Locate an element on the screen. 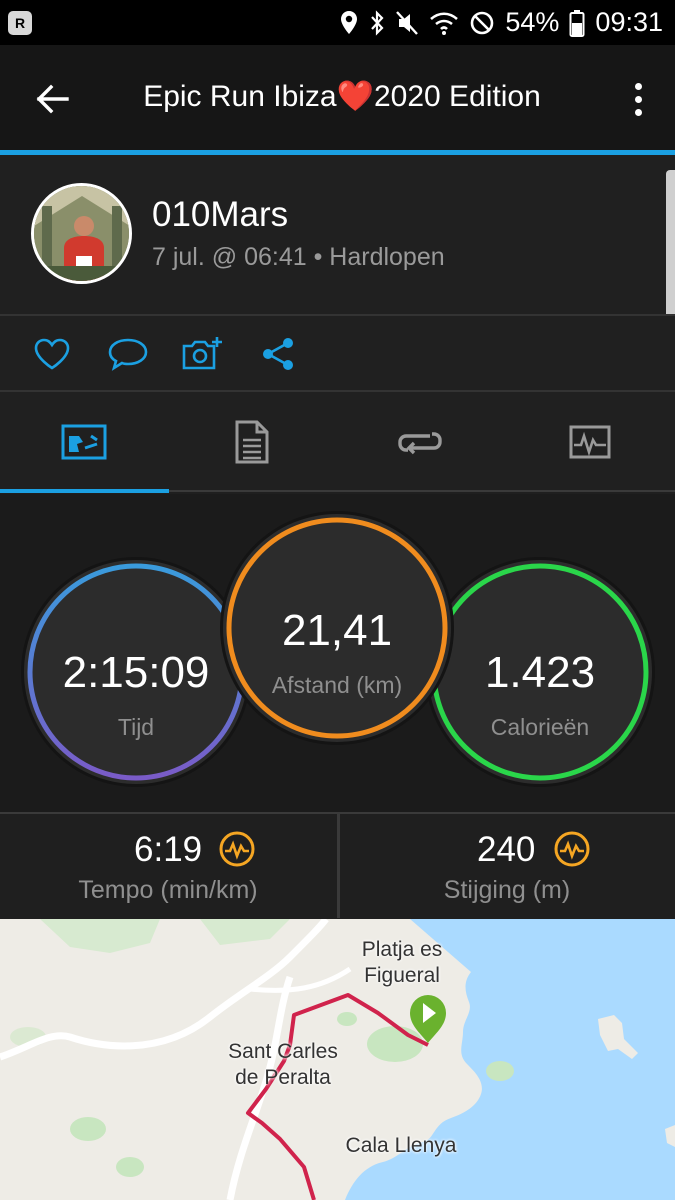 The image size is (675, 1200). tab-laps is located at coordinates (420, 442).